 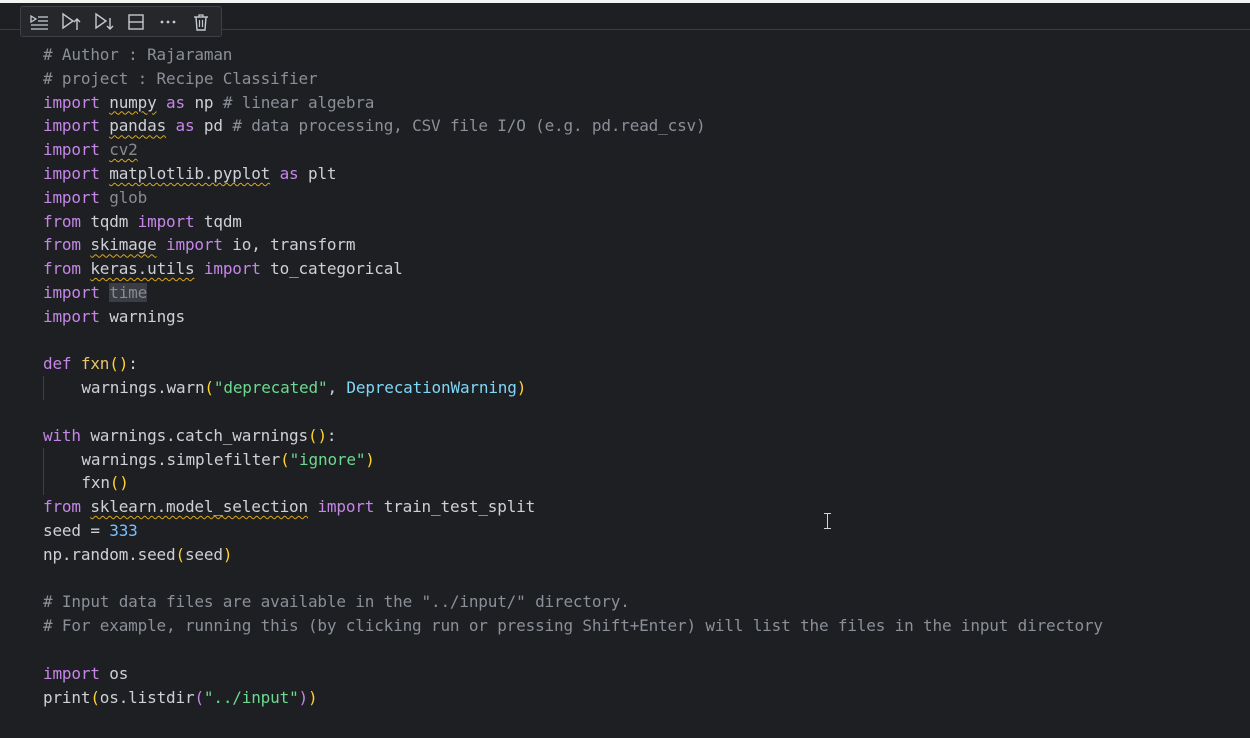 What do you see at coordinates (138, 126) in the screenshot?
I see `module-name: pandas` at bounding box center [138, 126].